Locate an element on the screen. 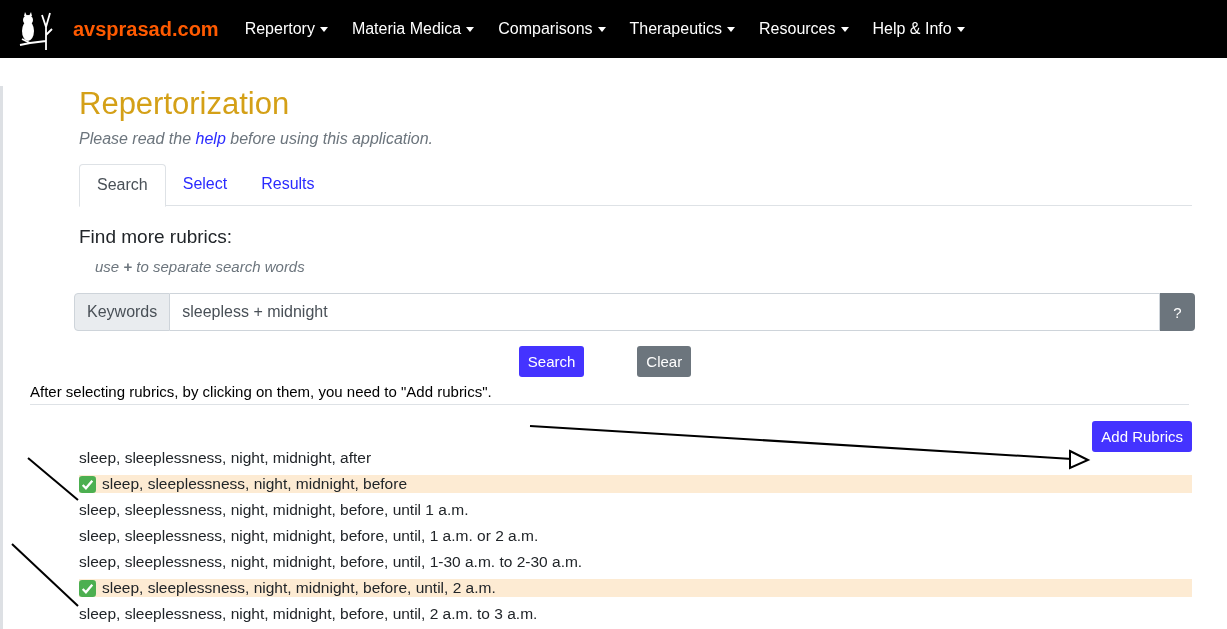 Image resolution: width=1227 pixels, height=629 pixels. page-title: Repertorization is located at coordinates (185, 104).